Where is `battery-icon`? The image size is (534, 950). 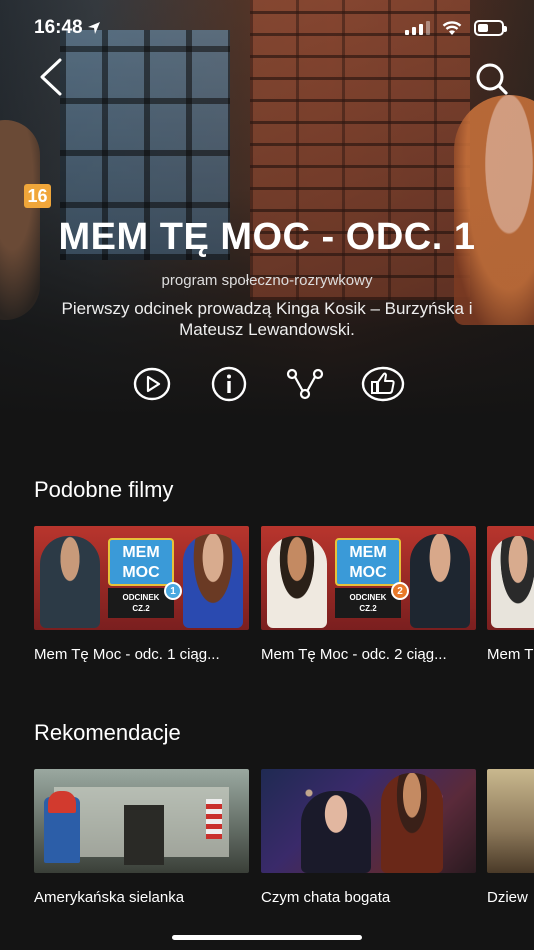
battery-icon is located at coordinates (490, 28).